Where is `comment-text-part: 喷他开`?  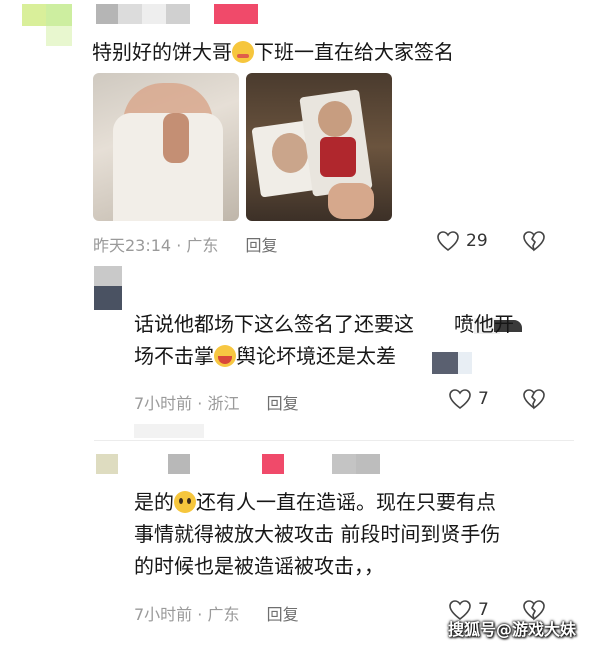 comment-text-part: 喷他开 is located at coordinates (484, 324).